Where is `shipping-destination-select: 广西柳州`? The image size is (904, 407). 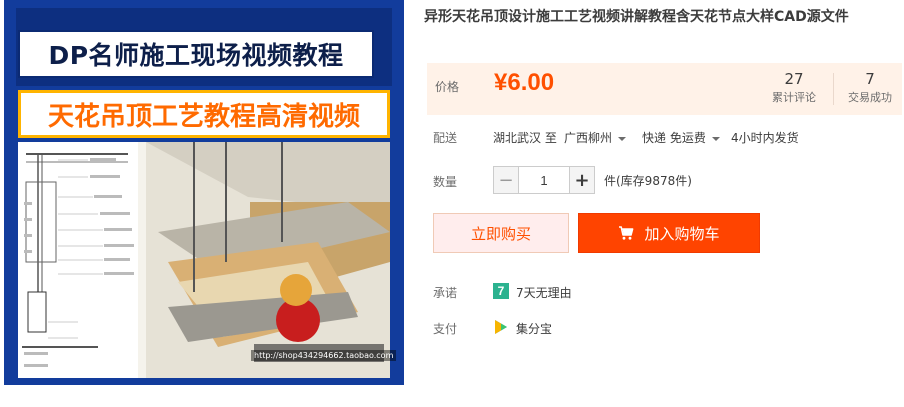 shipping-destination-select: 广西柳州 is located at coordinates (595, 137).